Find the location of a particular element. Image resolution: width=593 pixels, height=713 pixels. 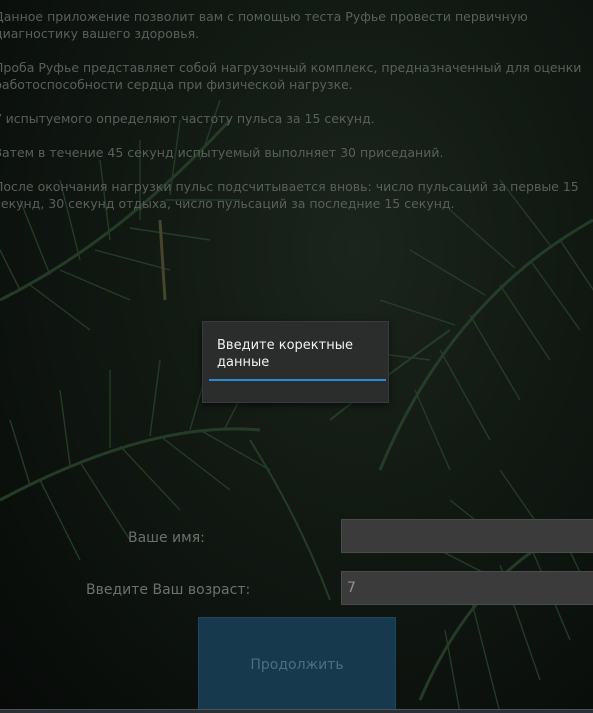

name-label: Ваше имя: is located at coordinates (166, 538).